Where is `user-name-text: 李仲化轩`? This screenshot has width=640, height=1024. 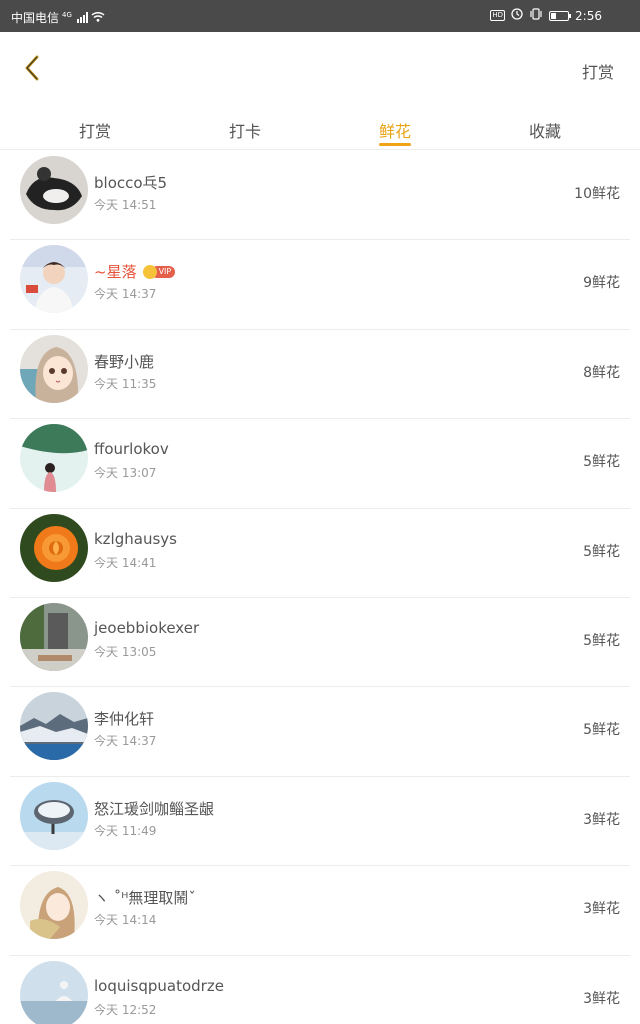
user-name-text: 李仲化轩 is located at coordinates (124, 719).